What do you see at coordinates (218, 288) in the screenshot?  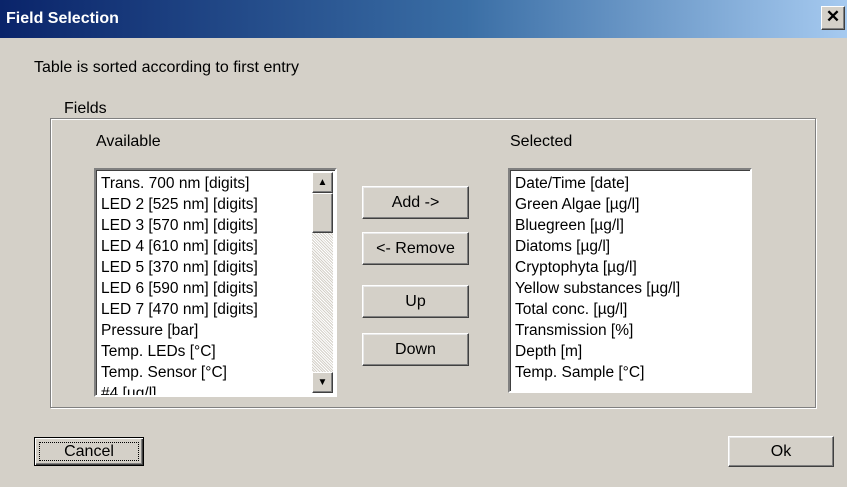 I see `list-item: LED 6 [590 nm] [digits]` at bounding box center [218, 288].